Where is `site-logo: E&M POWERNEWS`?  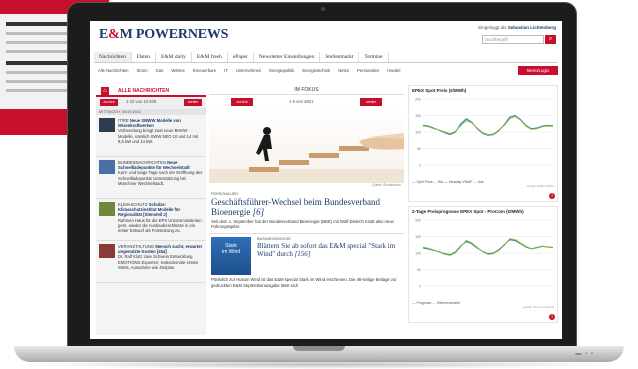 site-logo: E&M POWERNEWS is located at coordinates (163, 35).